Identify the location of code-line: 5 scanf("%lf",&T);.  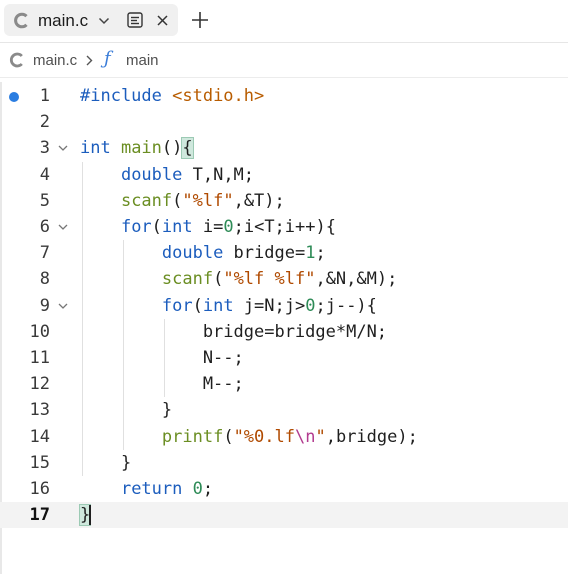
(284, 201).